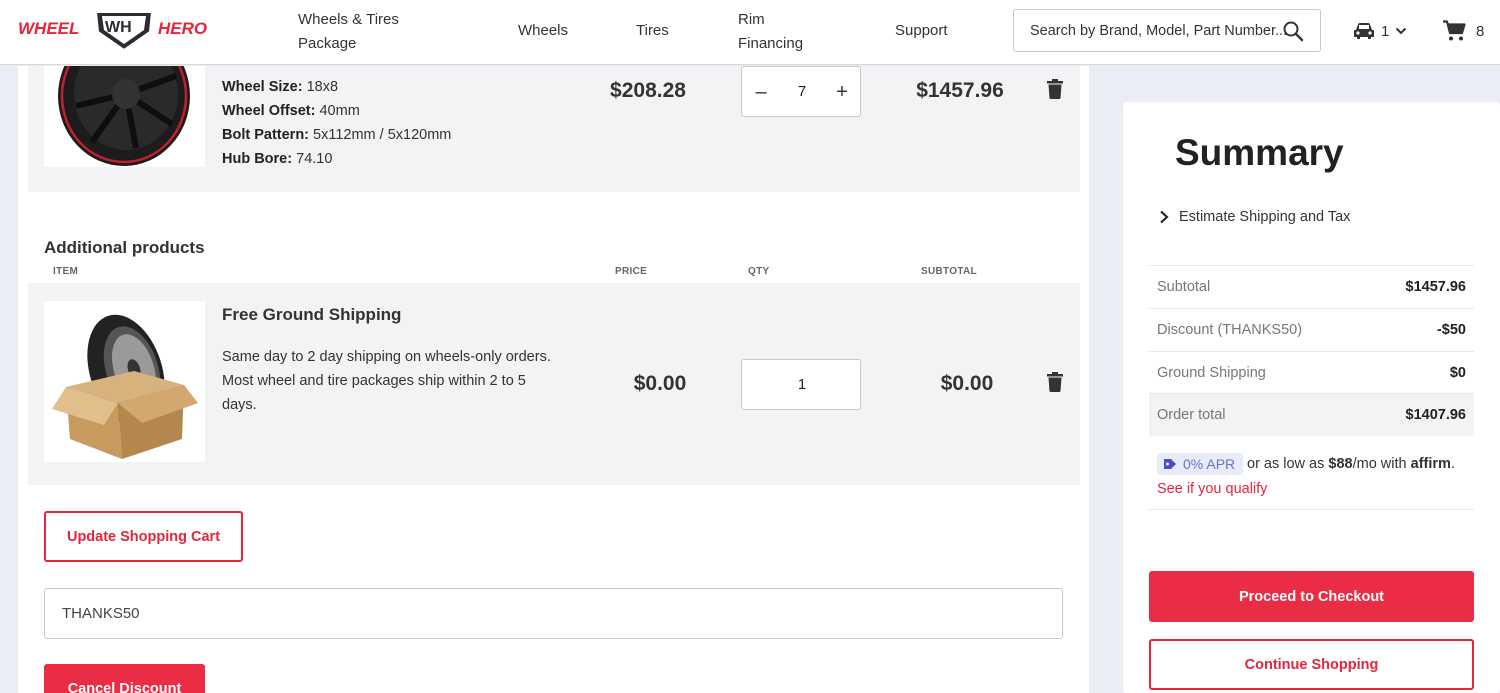 This screenshot has width=1500, height=693. I want to click on quantity-field, so click(801, 384).